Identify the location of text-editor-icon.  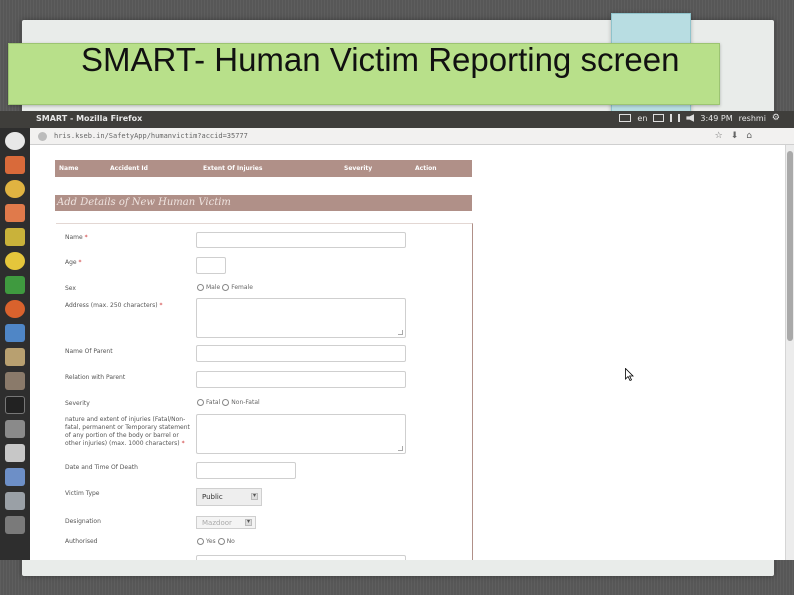
(15, 237).